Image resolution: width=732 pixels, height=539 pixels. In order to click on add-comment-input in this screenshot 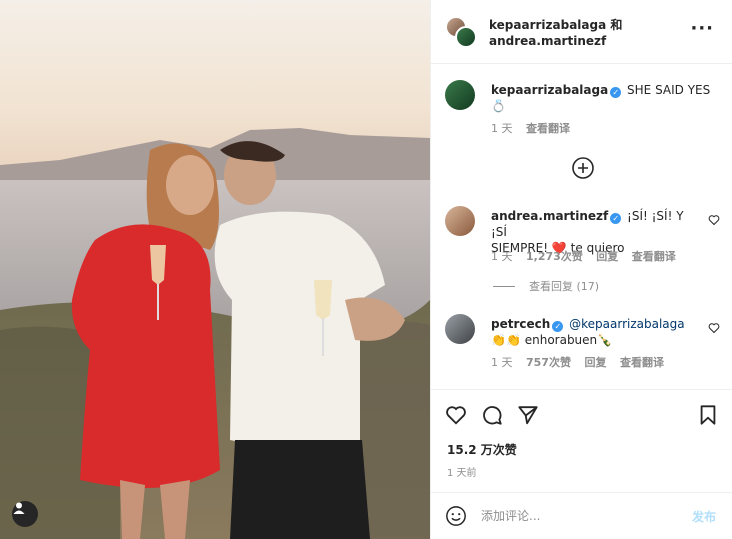, I will do `click(576, 516)`.